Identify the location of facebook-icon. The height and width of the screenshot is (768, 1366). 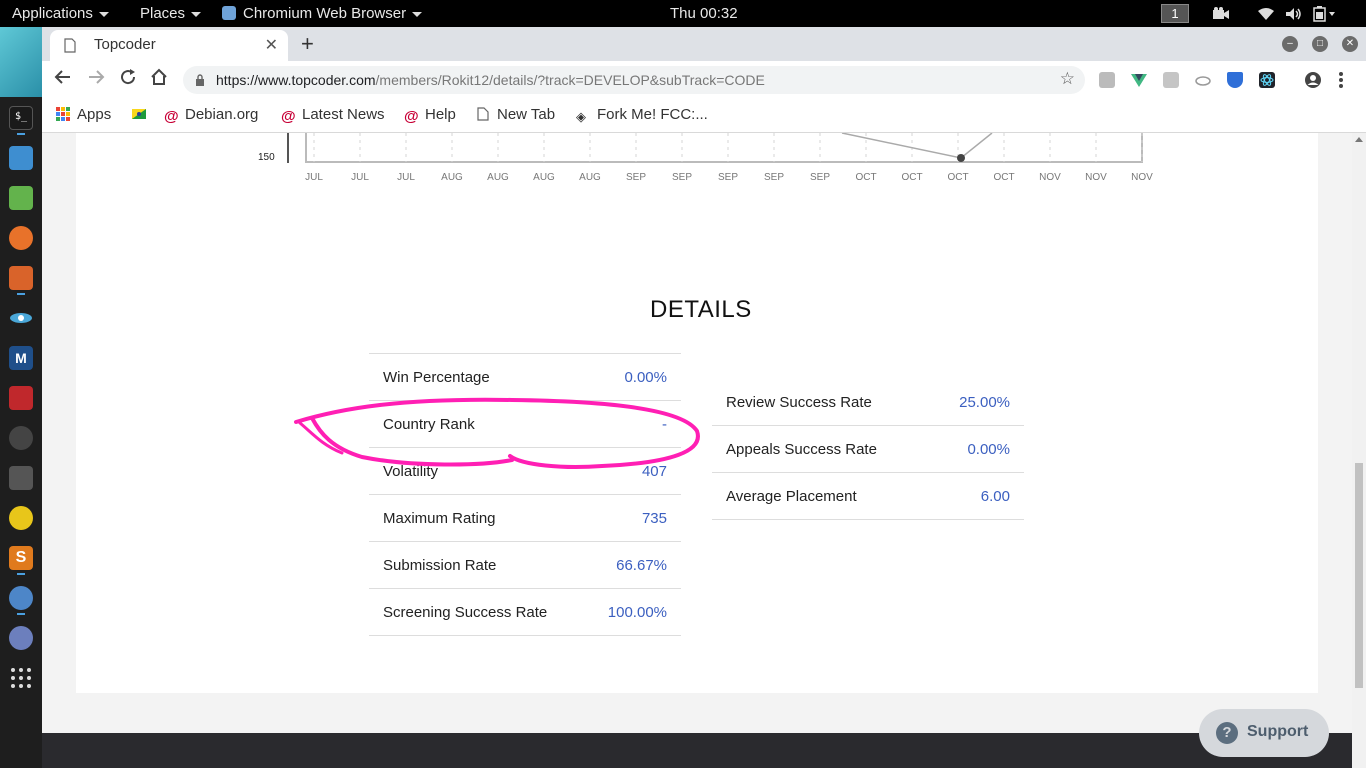
(1171, 80).